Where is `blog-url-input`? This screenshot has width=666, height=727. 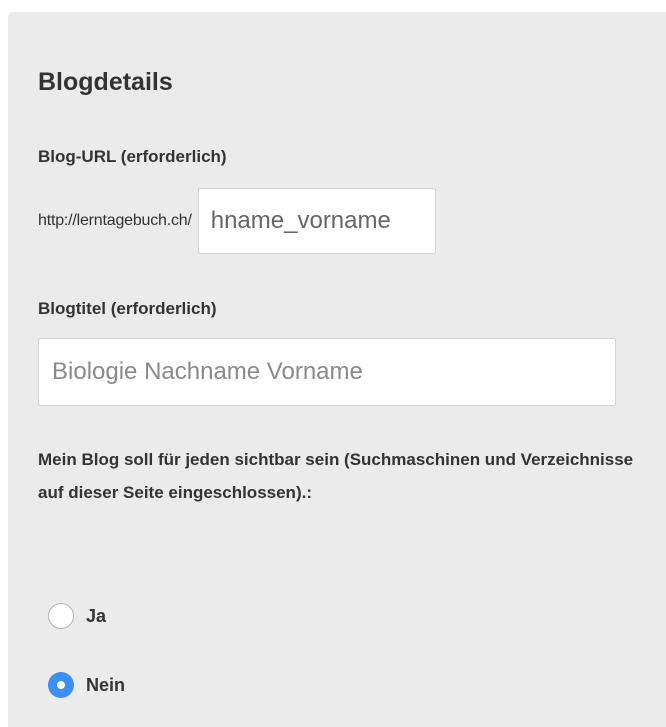
blog-url-input is located at coordinates (316, 221).